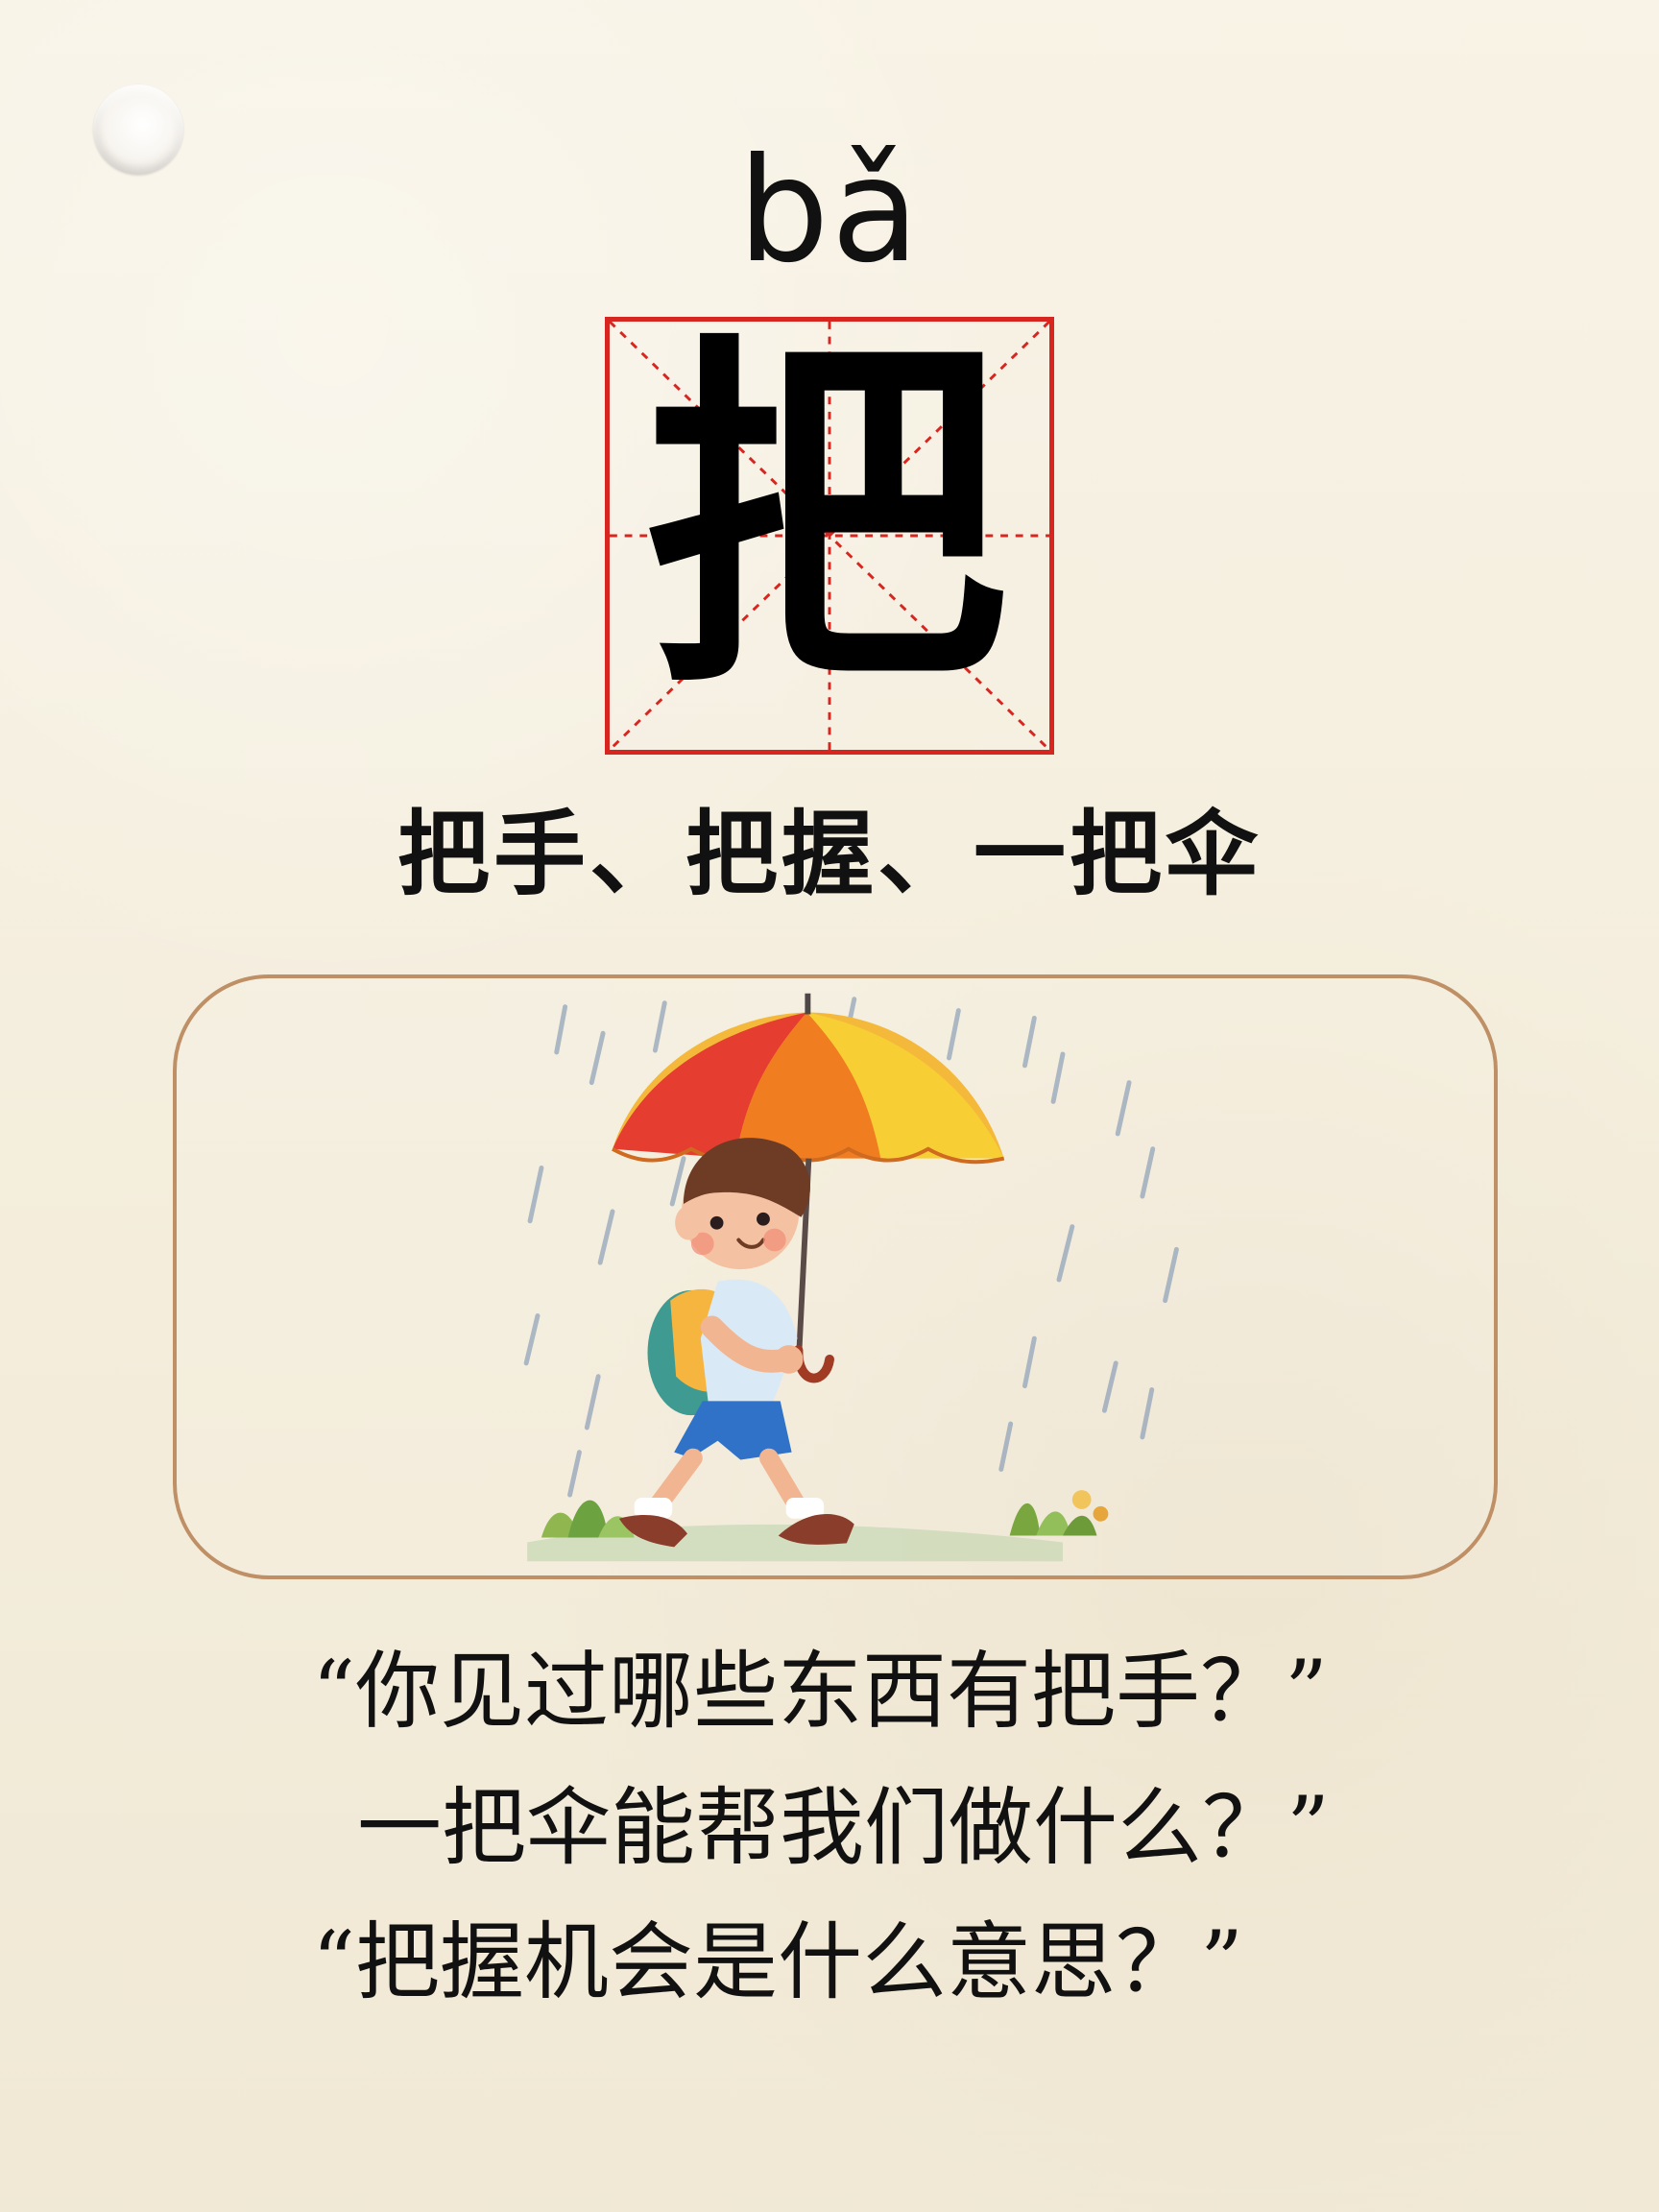 This screenshot has height=2212, width=1659. What do you see at coordinates (829, 854) in the screenshot?
I see `example-words: 把手、把握、一把伞` at bounding box center [829, 854].